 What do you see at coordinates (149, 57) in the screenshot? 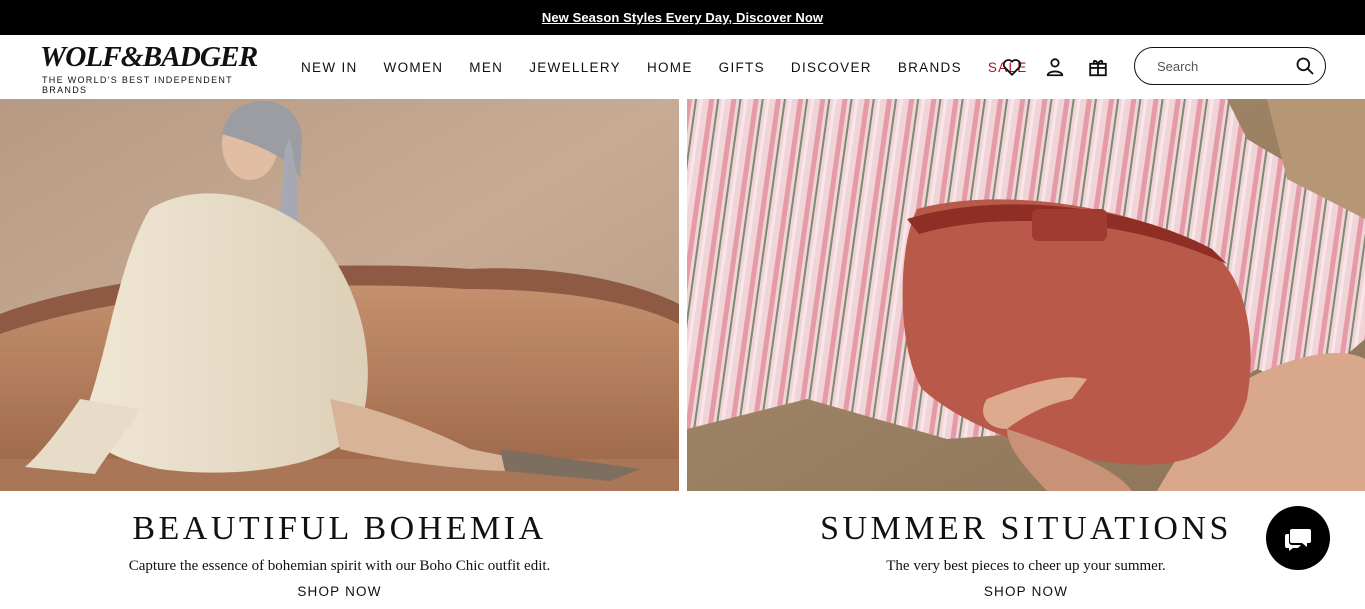
I see `brand-name: WOLF&BADGER` at bounding box center [149, 57].